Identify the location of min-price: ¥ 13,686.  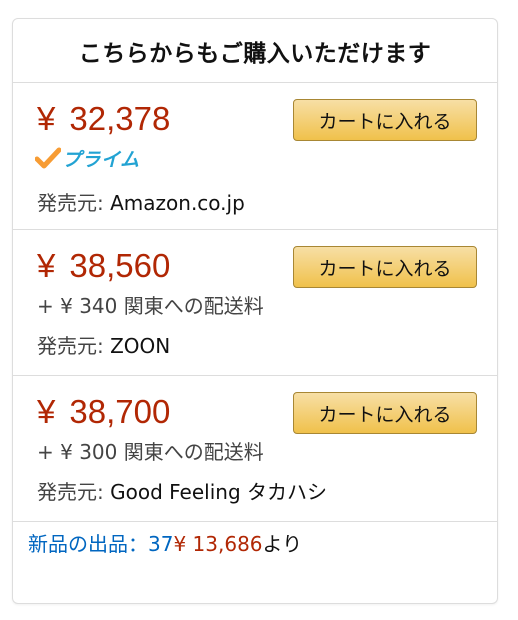
(218, 544).